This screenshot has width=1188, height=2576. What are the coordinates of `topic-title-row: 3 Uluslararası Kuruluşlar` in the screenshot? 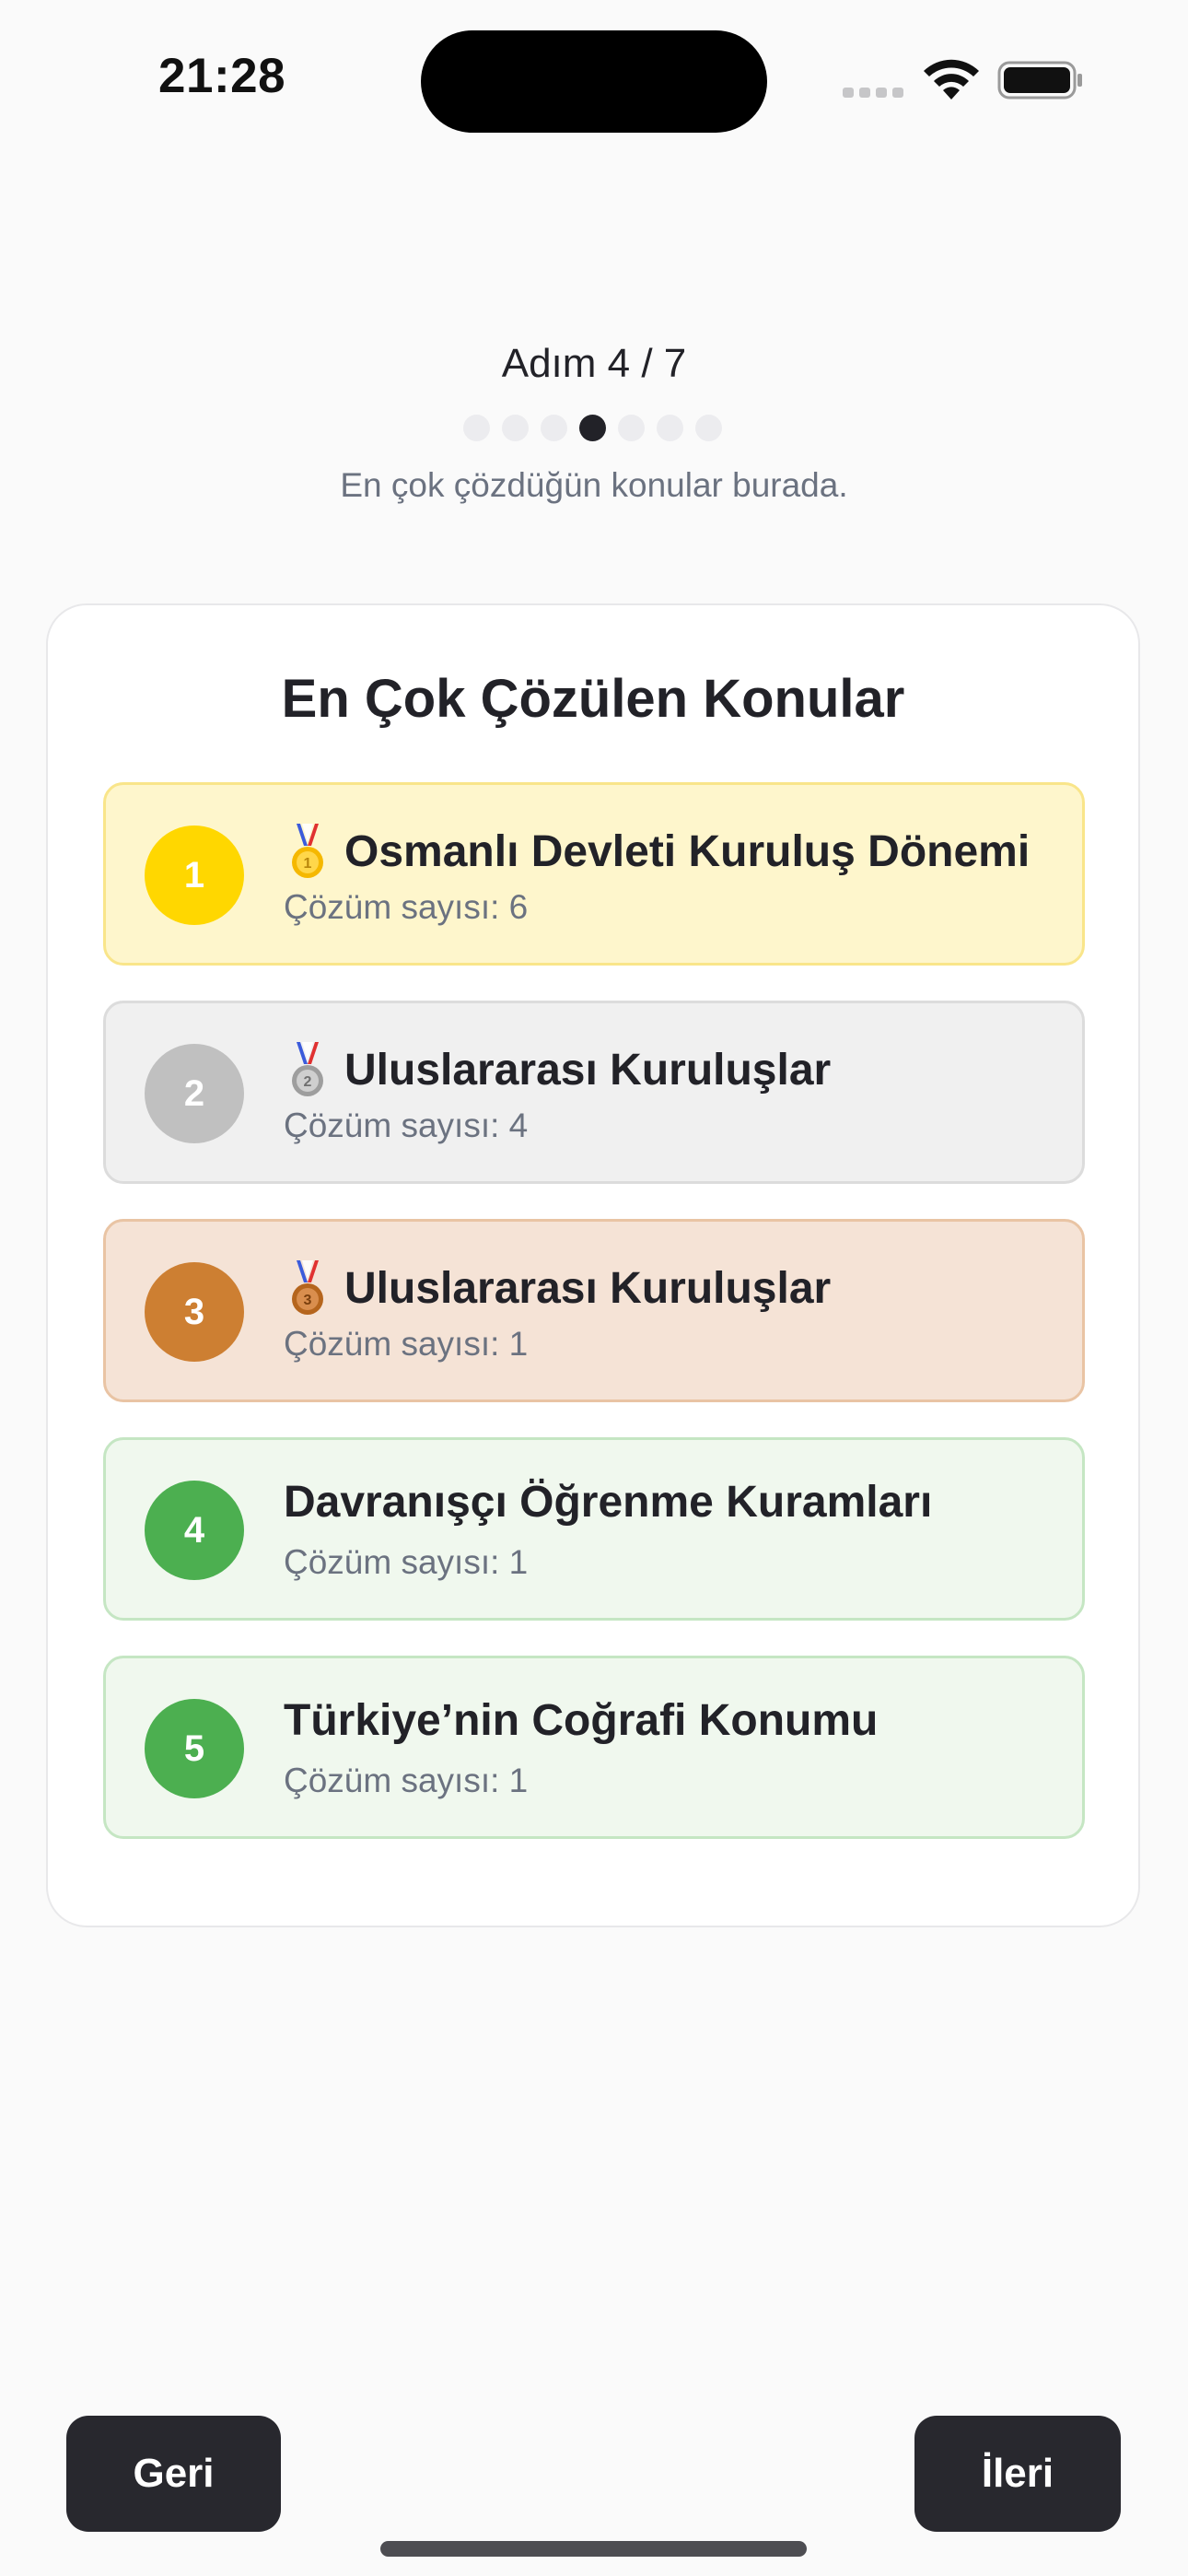 It's located at (557, 1288).